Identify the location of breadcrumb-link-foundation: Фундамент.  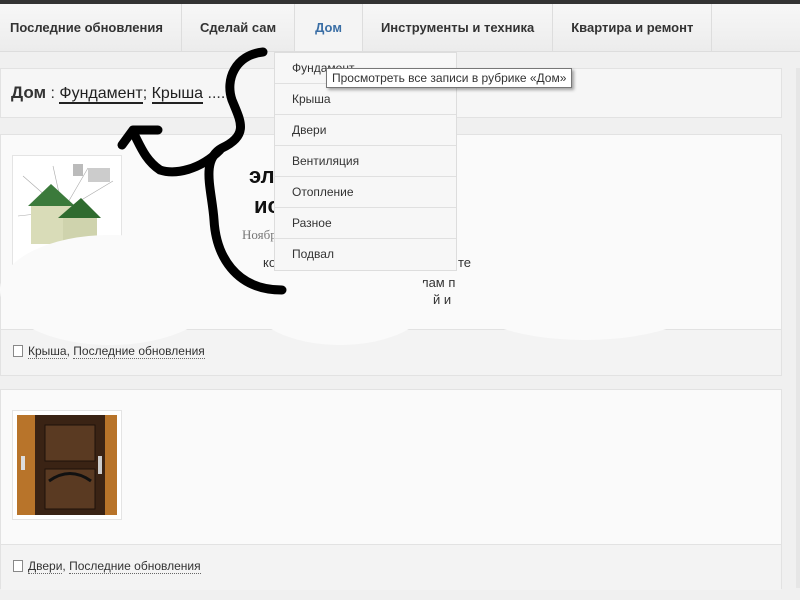
(101, 94).